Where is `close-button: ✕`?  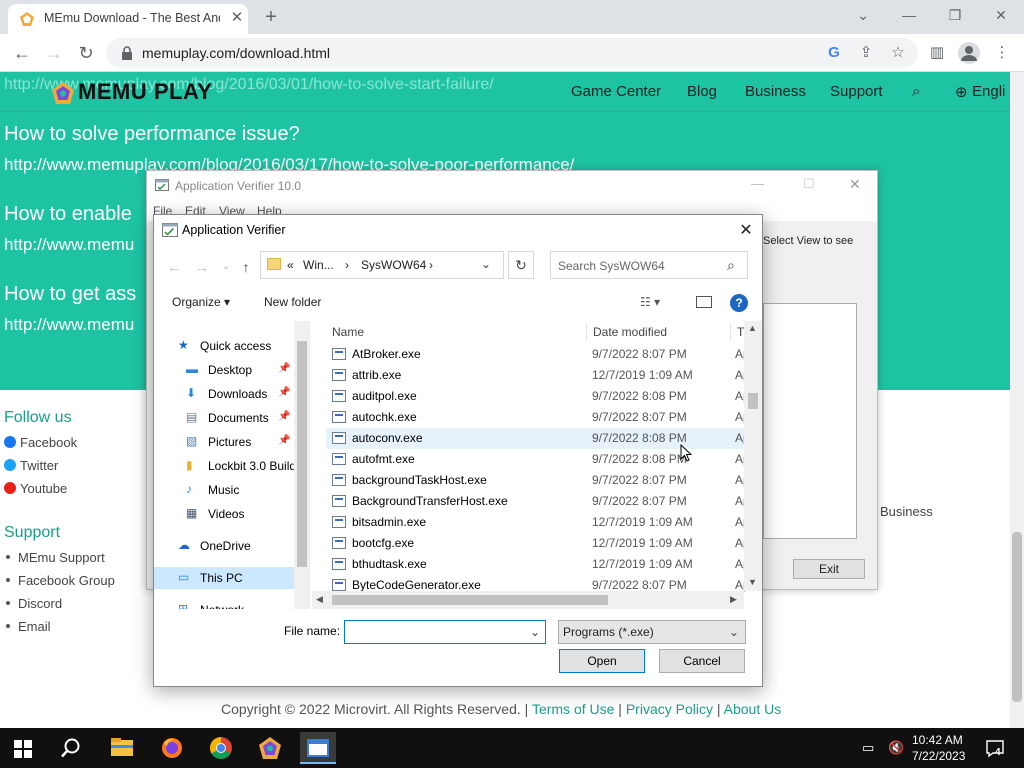 close-button: ✕ is located at coordinates (855, 184).